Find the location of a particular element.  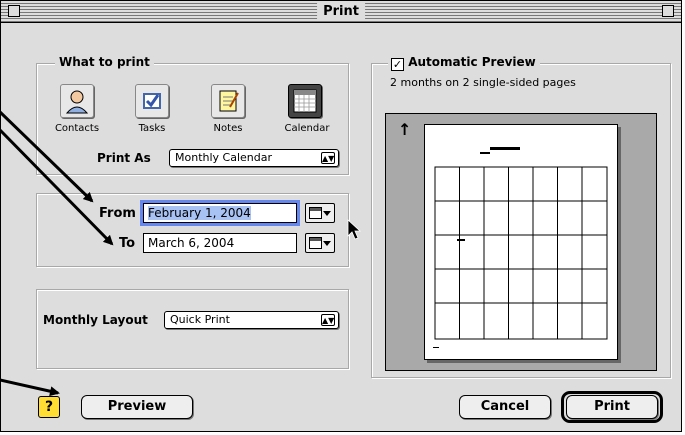

preview-button: Preview is located at coordinates (137, 407).